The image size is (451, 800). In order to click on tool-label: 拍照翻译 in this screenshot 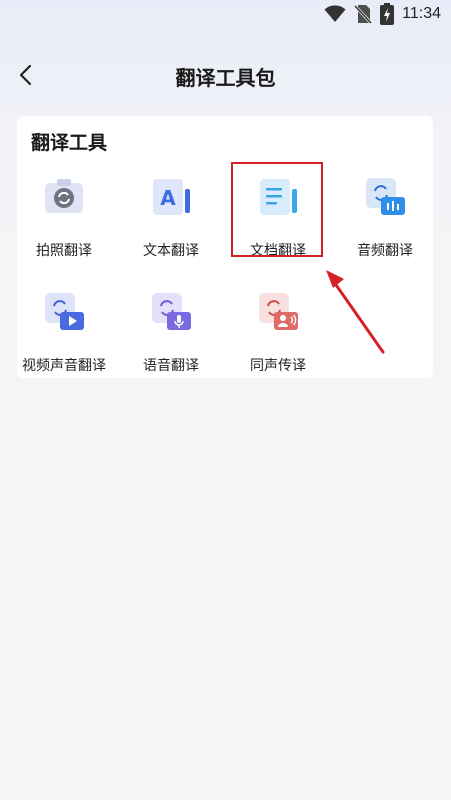, I will do `click(64, 251)`.